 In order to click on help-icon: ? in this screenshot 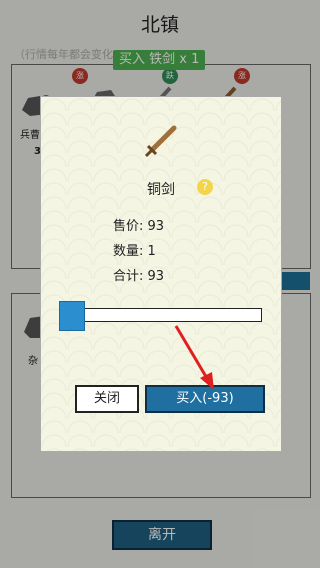, I will do `click(205, 187)`.